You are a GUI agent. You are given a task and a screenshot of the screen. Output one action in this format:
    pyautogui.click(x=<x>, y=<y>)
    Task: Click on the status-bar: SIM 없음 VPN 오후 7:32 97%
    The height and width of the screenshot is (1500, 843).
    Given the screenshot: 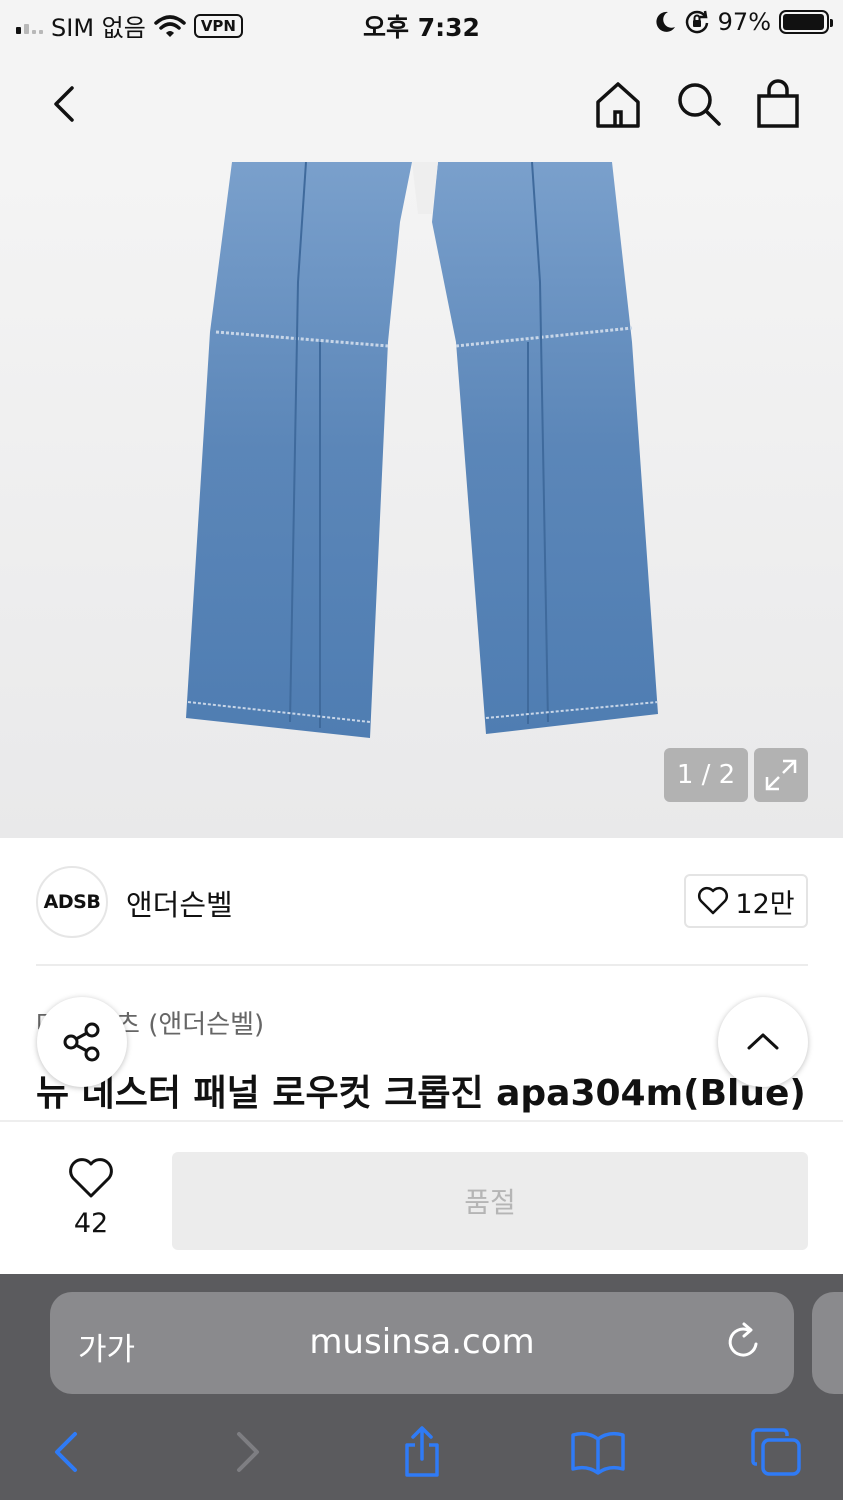 What is the action you would take?
    pyautogui.click(x=421, y=25)
    